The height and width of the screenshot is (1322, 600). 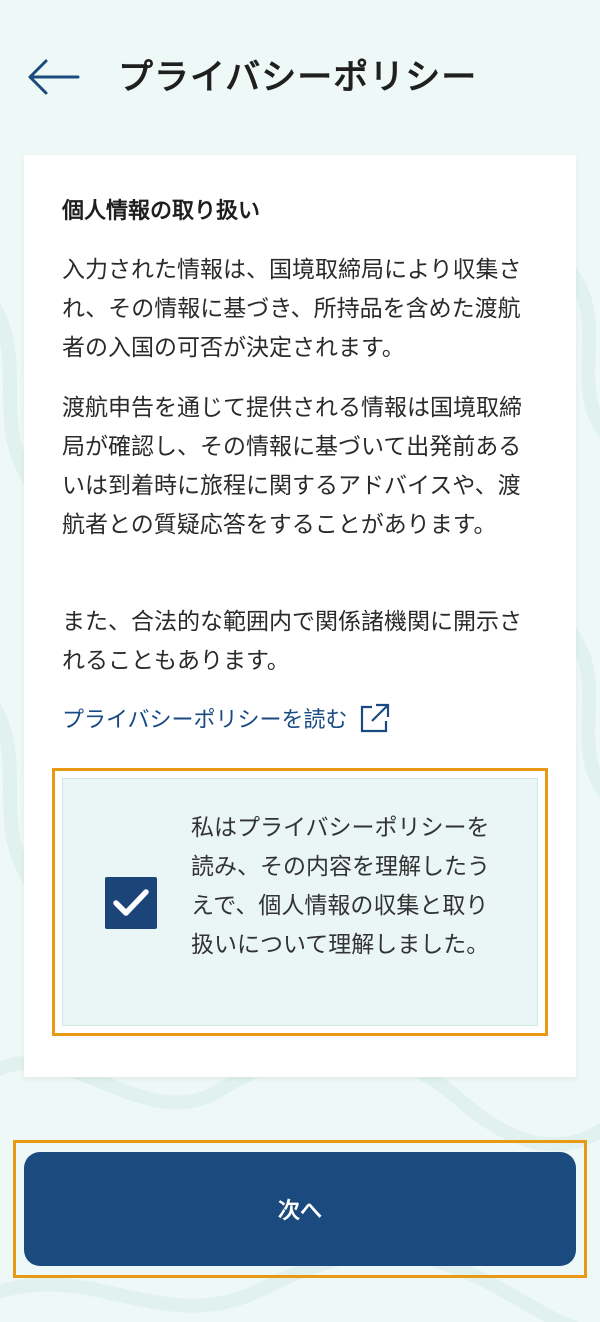 I want to click on back-button, so click(x=52, y=77).